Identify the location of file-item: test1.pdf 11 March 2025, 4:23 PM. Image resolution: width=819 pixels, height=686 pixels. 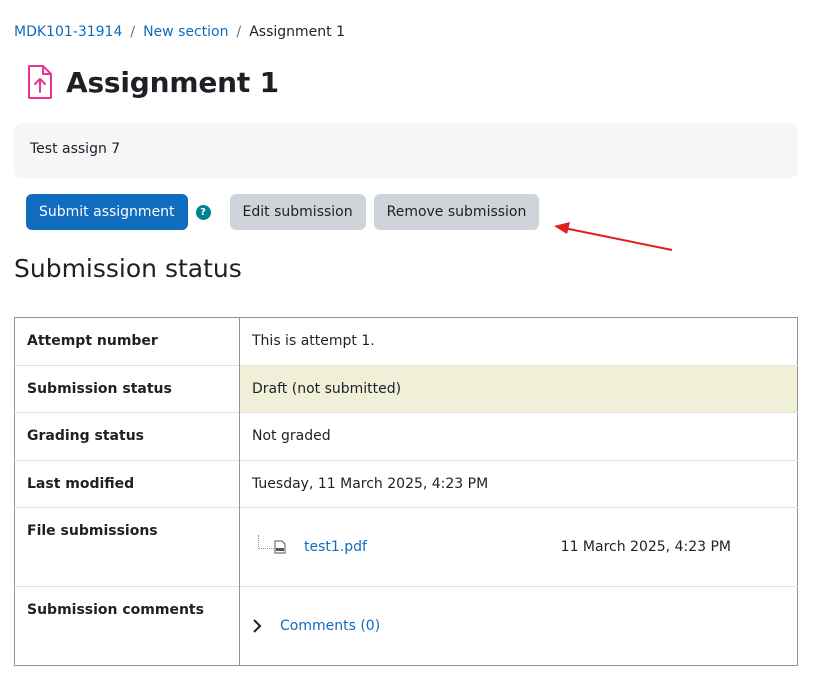
(518, 547).